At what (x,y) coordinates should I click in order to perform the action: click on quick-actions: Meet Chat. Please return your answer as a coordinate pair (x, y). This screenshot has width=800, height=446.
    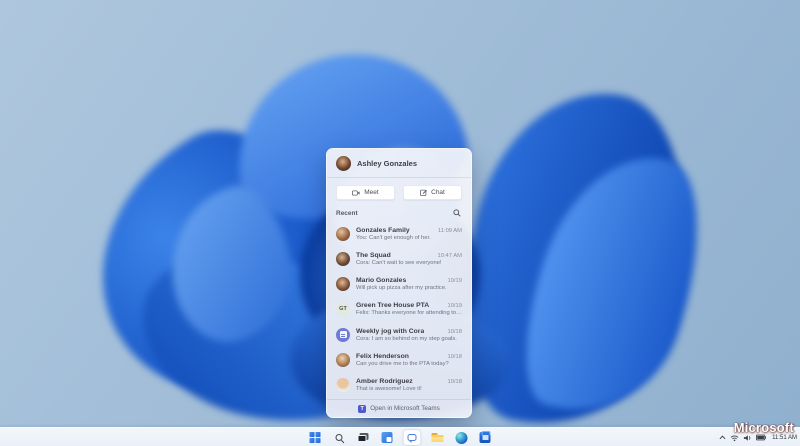
    Looking at the image, I should click on (399, 191).